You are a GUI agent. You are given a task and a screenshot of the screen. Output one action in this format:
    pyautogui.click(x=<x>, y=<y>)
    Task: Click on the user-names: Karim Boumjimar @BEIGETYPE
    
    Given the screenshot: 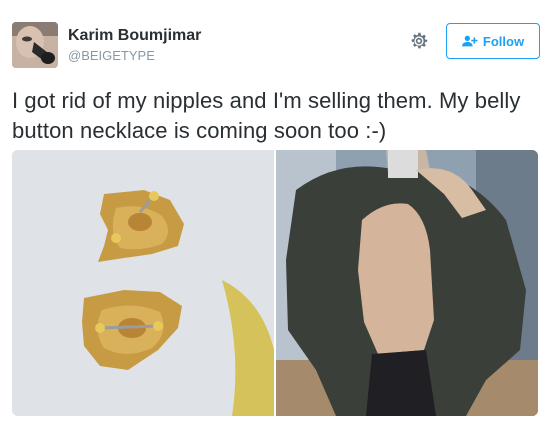 What is the action you would take?
    pyautogui.click(x=134, y=45)
    